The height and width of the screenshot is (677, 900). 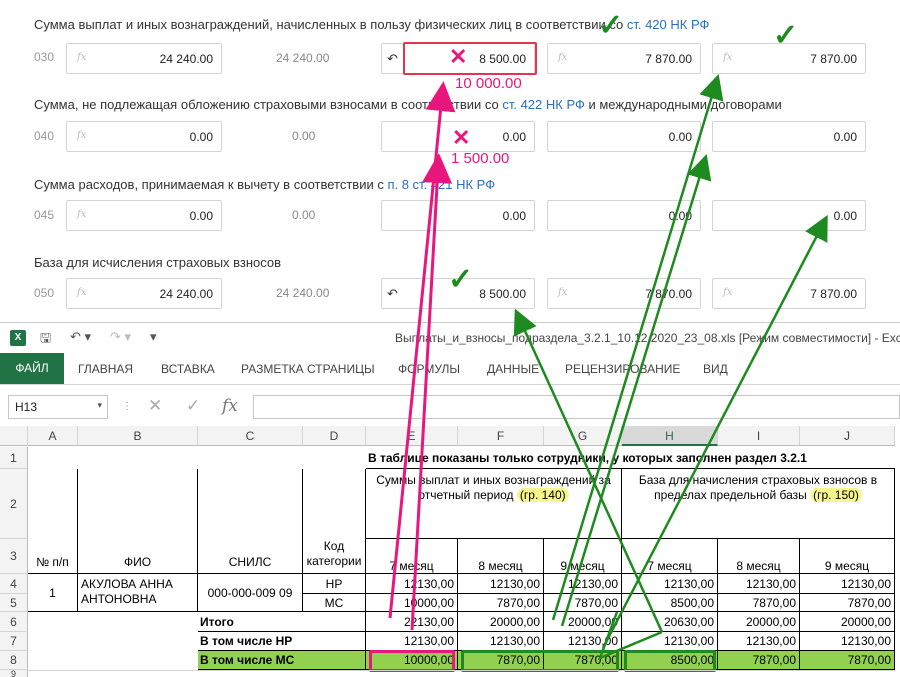 I want to click on month-header: 8 месяц, so click(x=501, y=556).